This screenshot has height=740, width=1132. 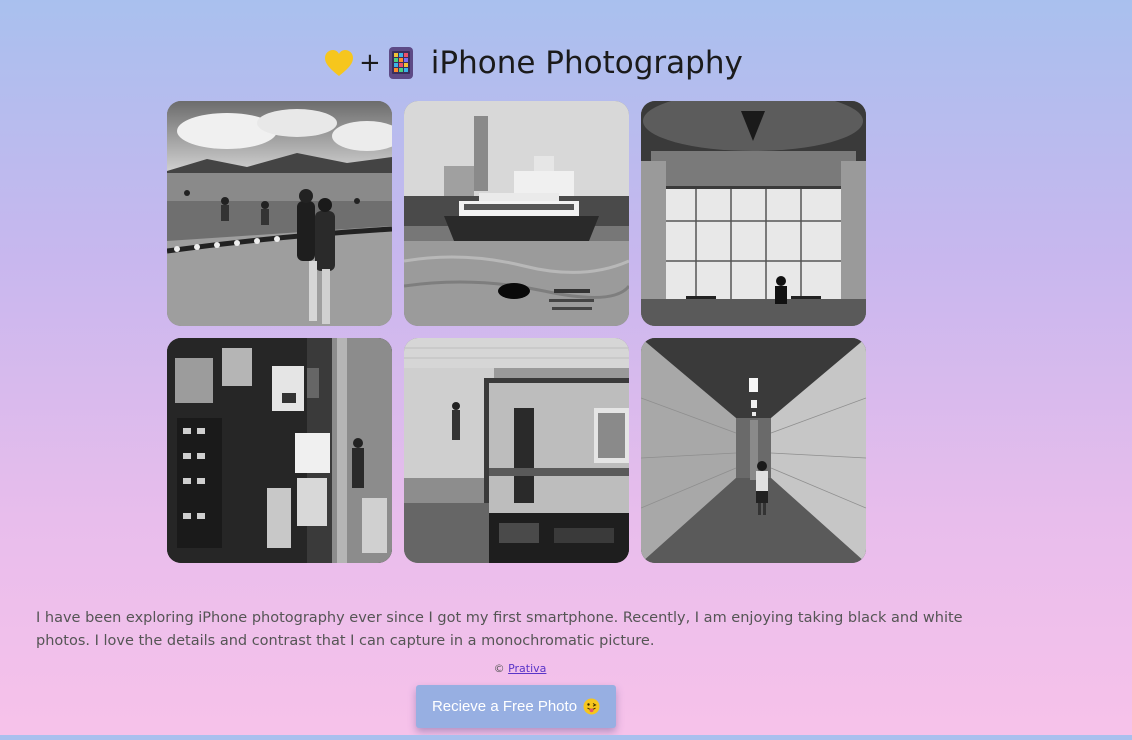 What do you see at coordinates (370, 63) in the screenshot?
I see `plus-sign: +` at bounding box center [370, 63].